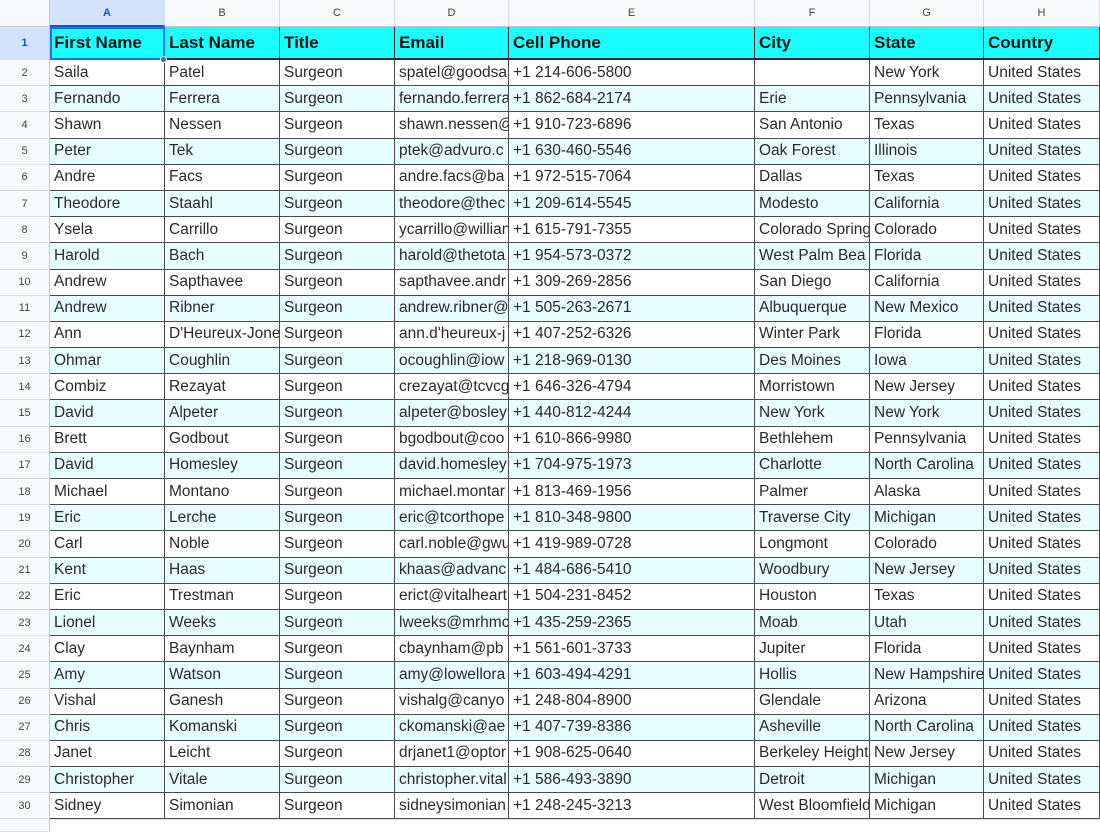 The image size is (1100, 832). I want to click on cell-city: Erie, so click(812, 99).